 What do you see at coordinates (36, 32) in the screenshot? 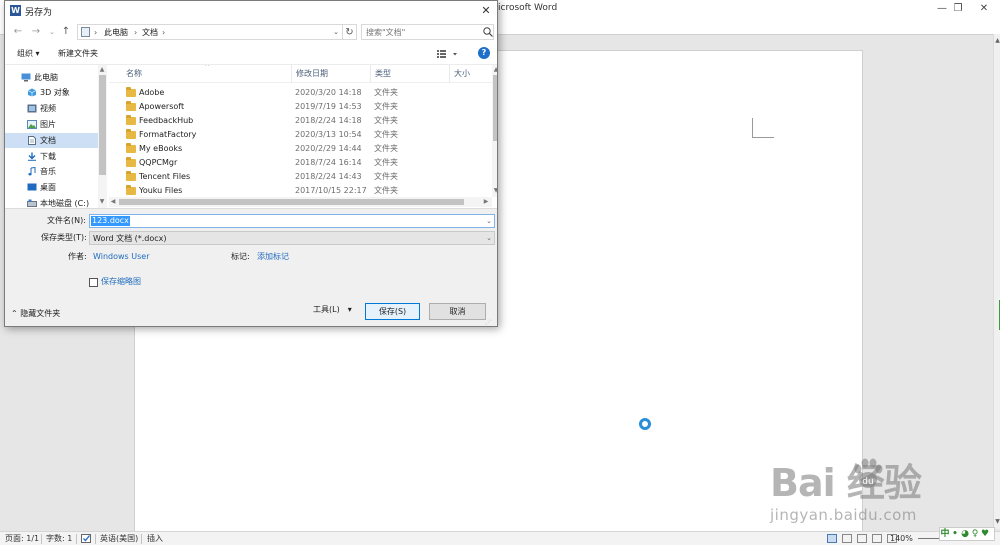
I see `forward-arrow-icon: →` at bounding box center [36, 32].